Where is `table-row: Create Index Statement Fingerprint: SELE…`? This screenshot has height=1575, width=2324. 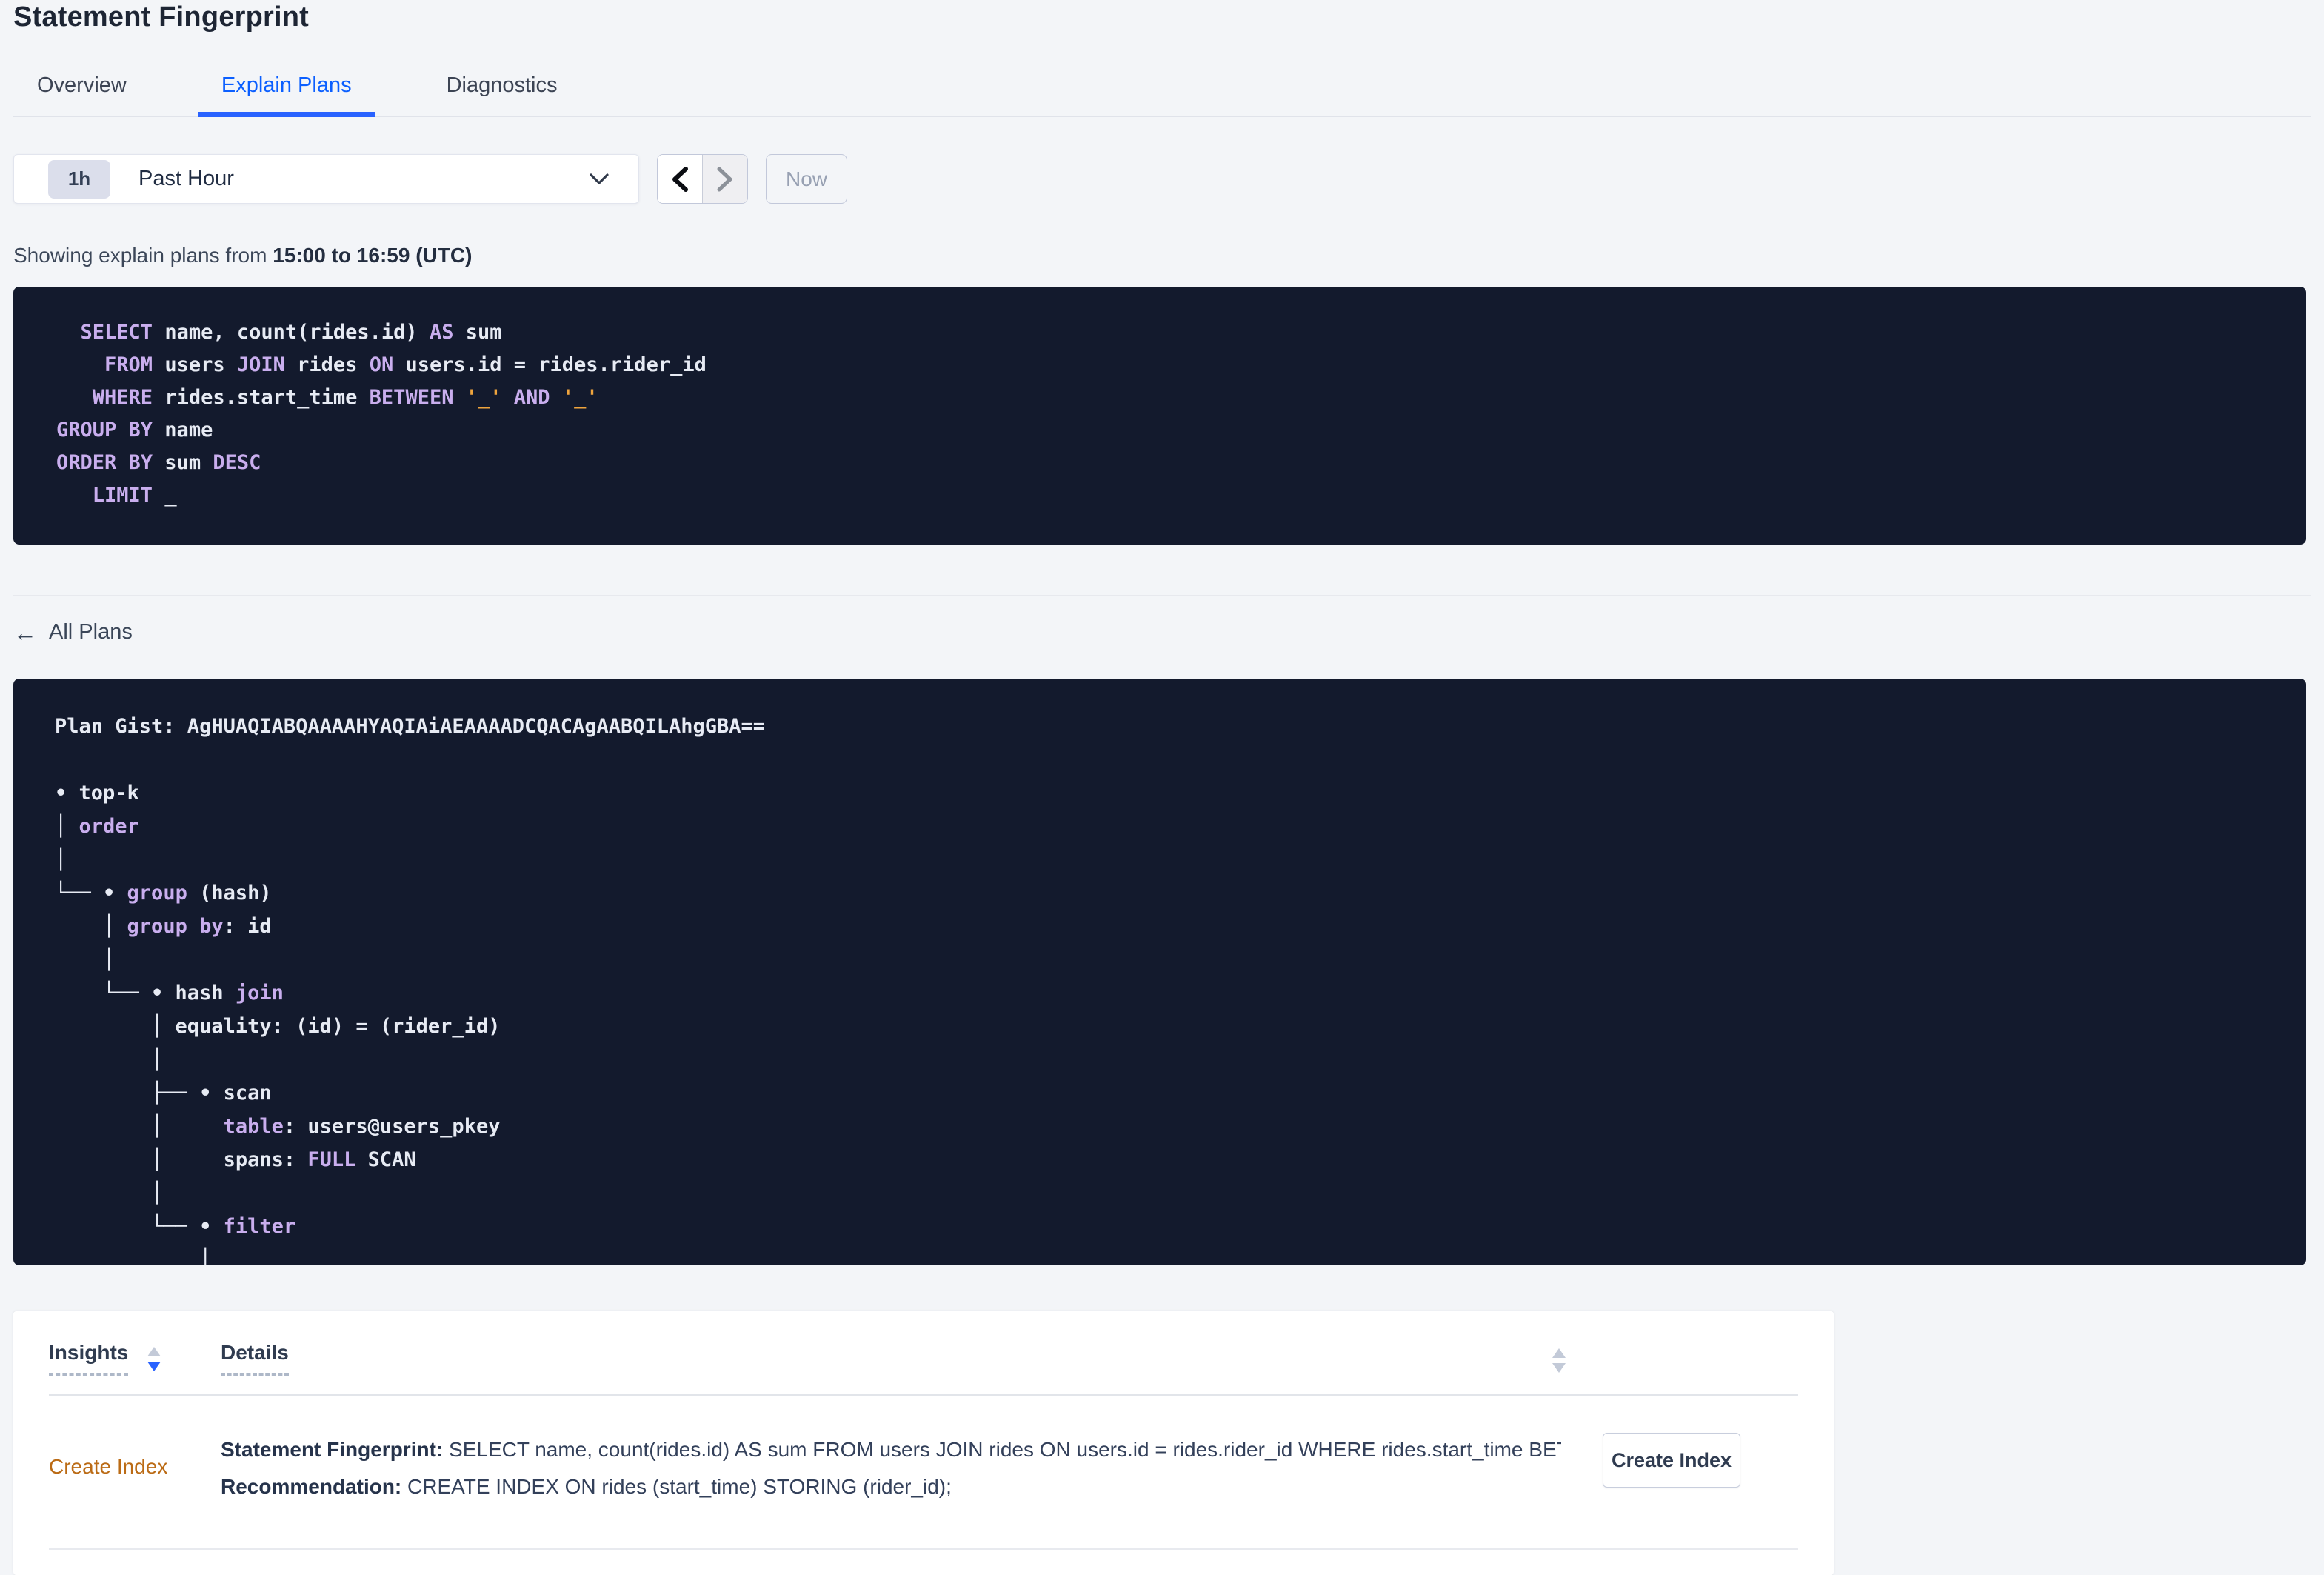
table-row: Create Index Statement Fingerprint: SELE… is located at coordinates (923, 1473).